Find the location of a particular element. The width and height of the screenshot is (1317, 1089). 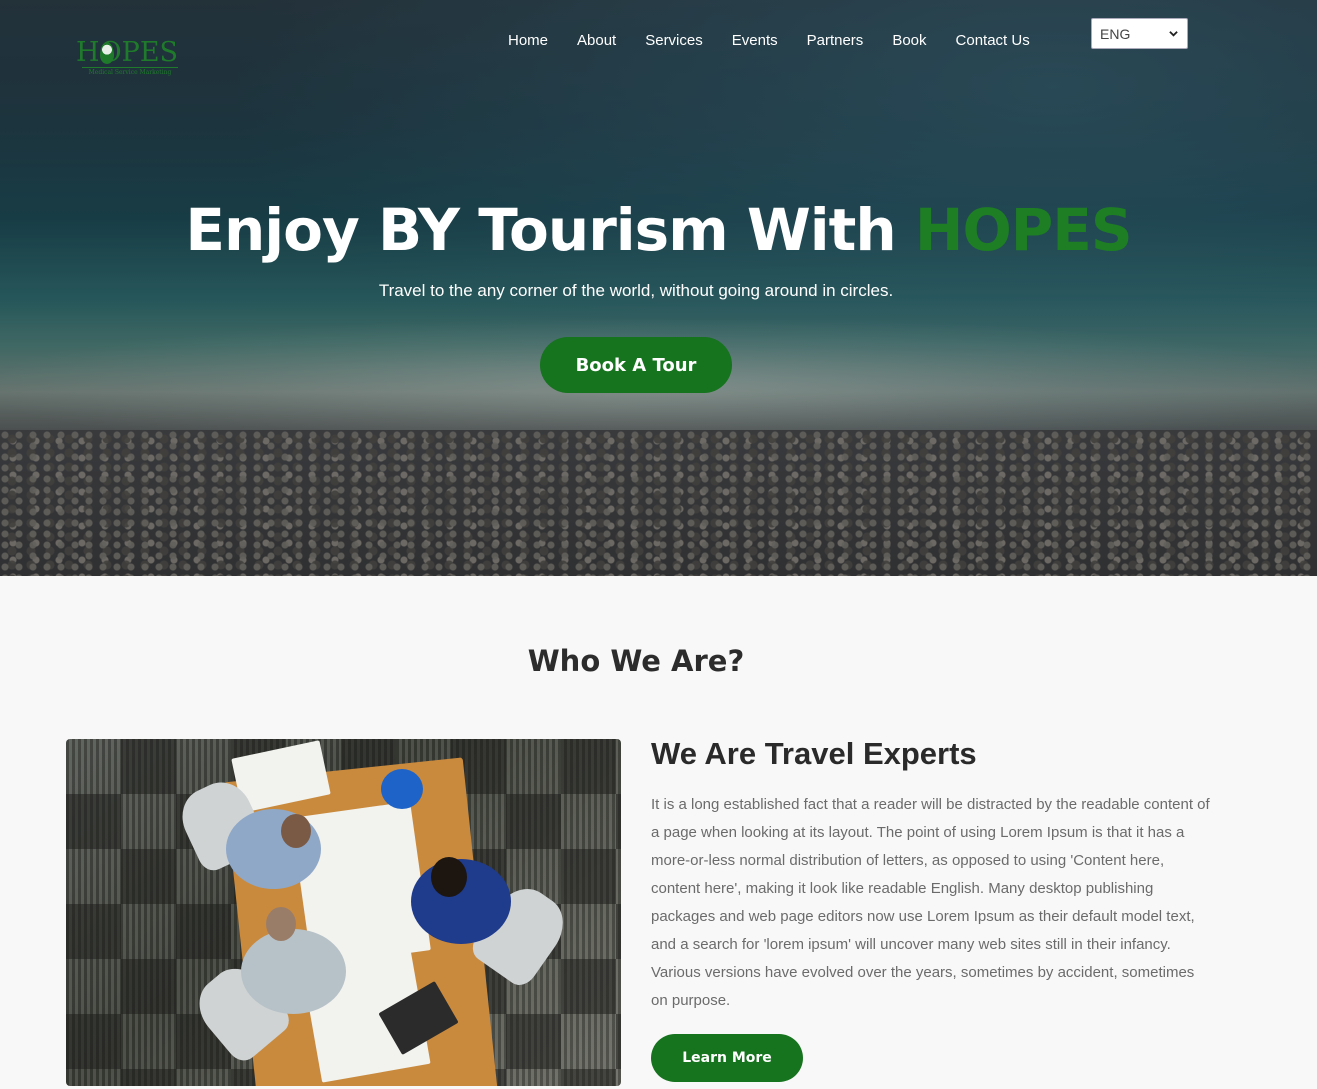

about-heading: We Are Travel Experts is located at coordinates (814, 753).